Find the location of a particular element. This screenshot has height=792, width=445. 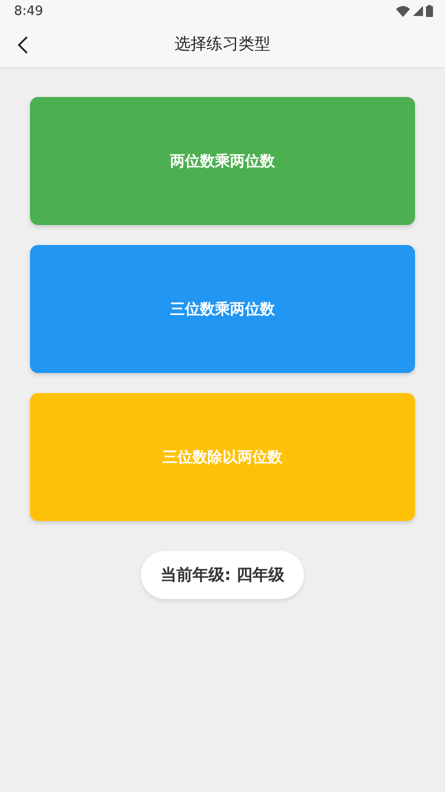

practice-type-card: 两位数乘两位数 is located at coordinates (222, 161).